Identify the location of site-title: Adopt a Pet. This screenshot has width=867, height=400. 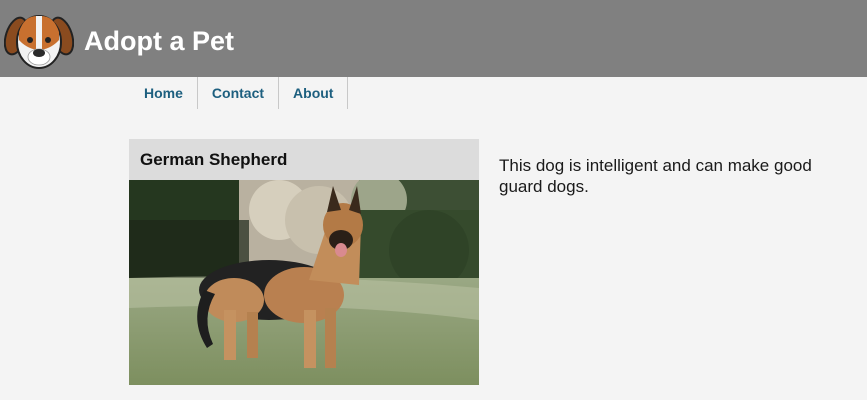
(159, 41).